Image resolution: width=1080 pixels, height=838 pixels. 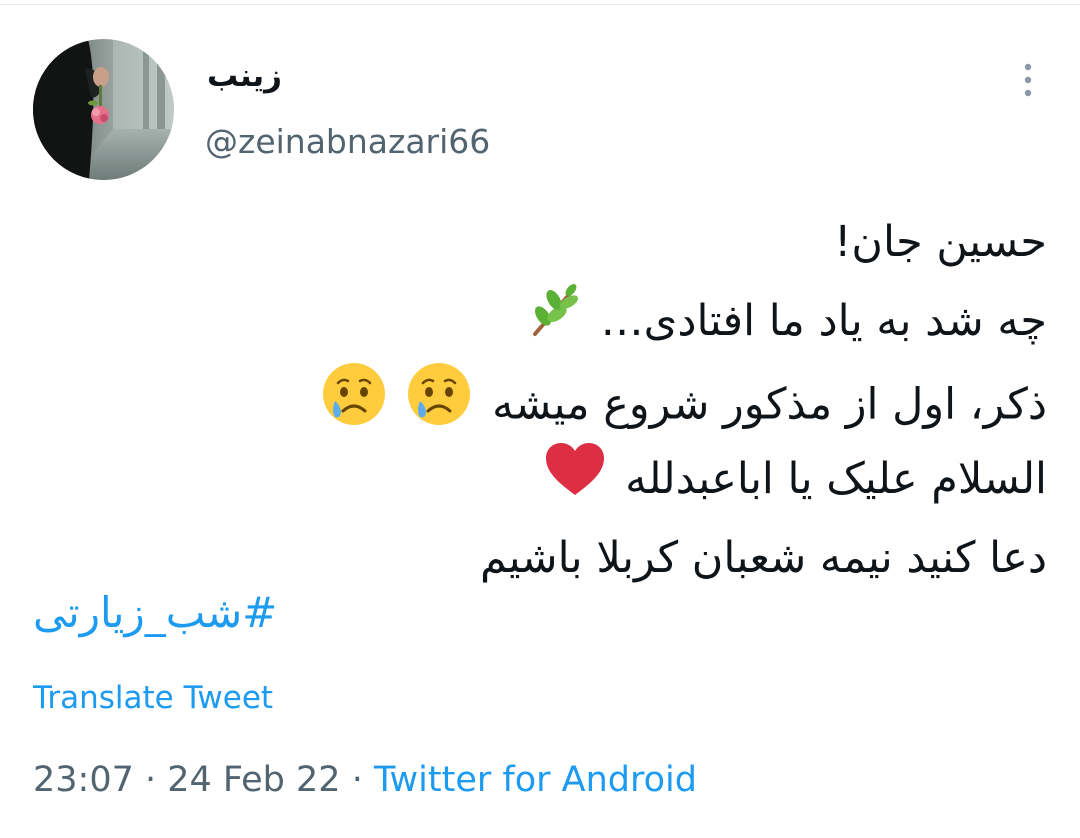 I want to click on avatar-photo-icon, so click(x=103, y=109).